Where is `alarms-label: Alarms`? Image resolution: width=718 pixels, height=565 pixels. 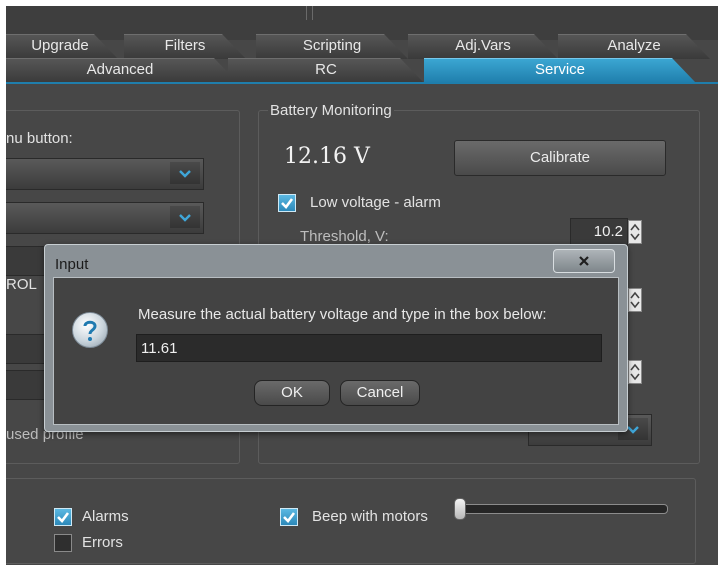 alarms-label: Alarms is located at coordinates (105, 516).